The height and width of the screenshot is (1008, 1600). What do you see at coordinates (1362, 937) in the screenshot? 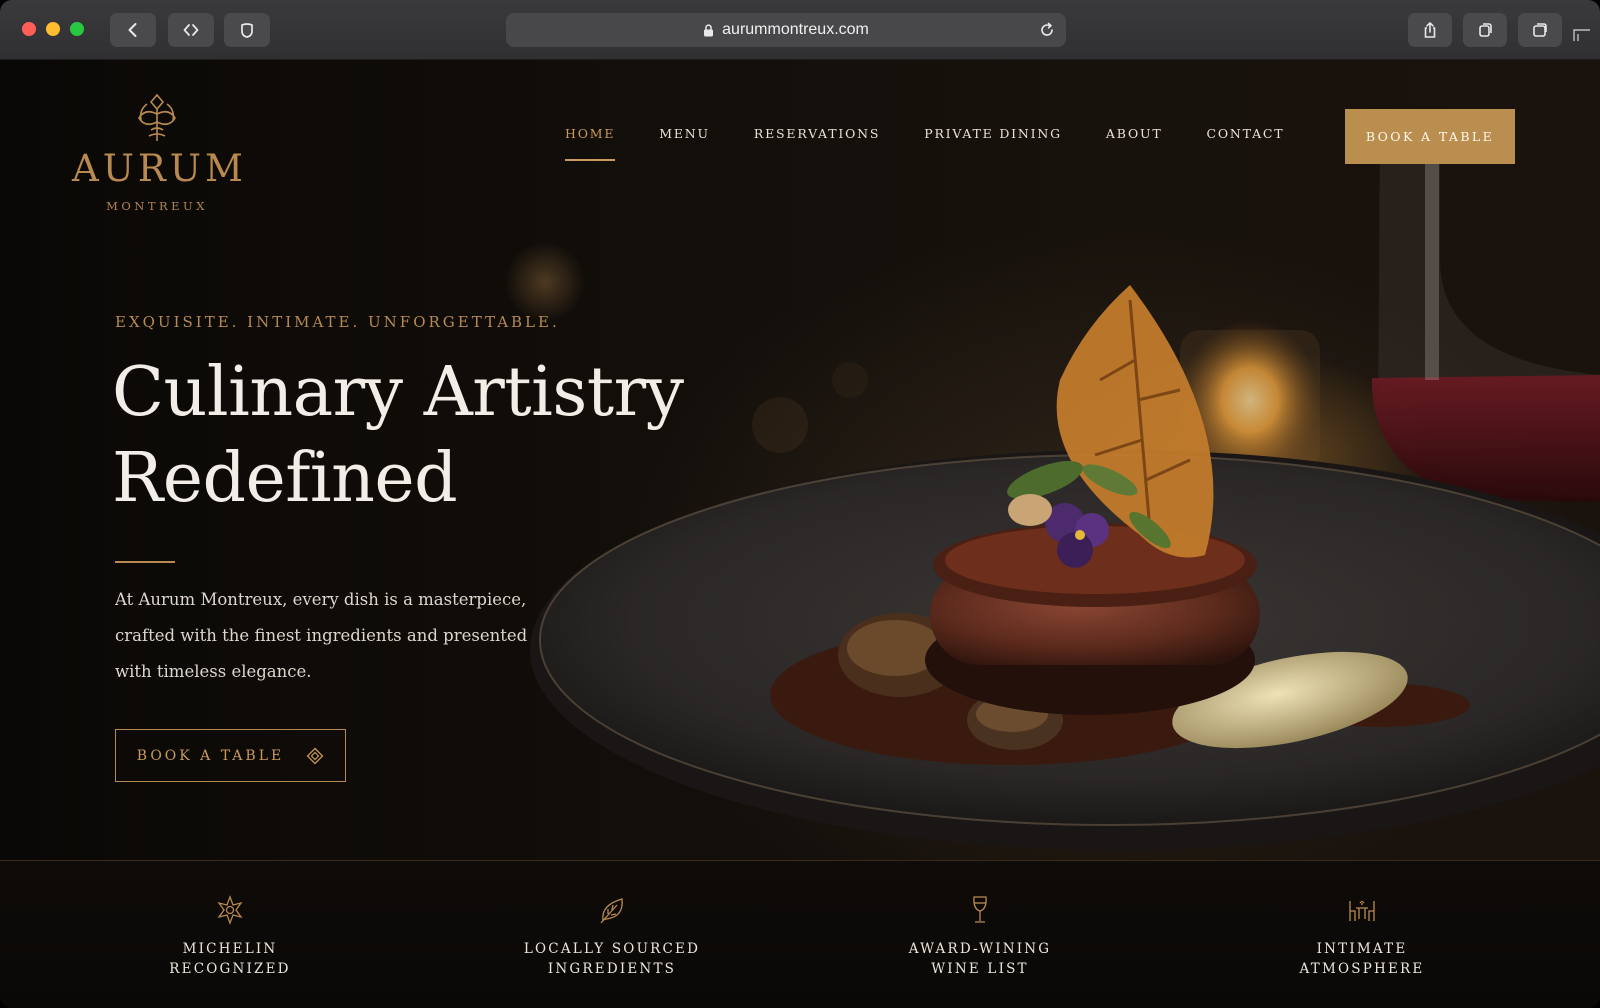
I see `feature-atmosphere: INTIMATE ATMOSPHERE` at bounding box center [1362, 937].